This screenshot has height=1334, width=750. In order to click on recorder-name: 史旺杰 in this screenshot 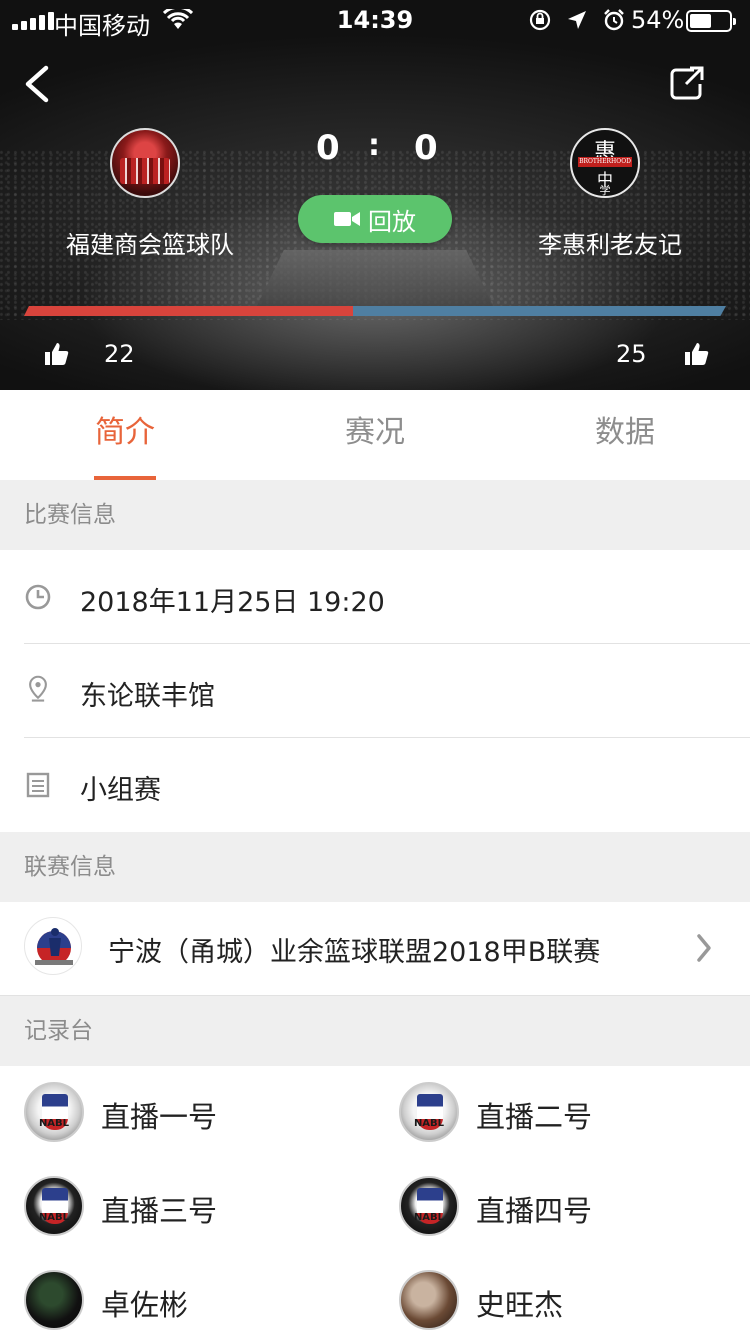, I will do `click(520, 1305)`.